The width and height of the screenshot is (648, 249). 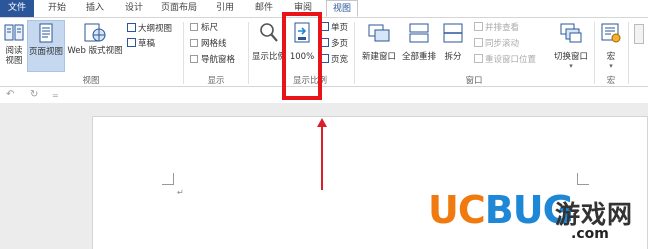 What do you see at coordinates (639, 46) in the screenshot?
I see `overflow-button` at bounding box center [639, 46].